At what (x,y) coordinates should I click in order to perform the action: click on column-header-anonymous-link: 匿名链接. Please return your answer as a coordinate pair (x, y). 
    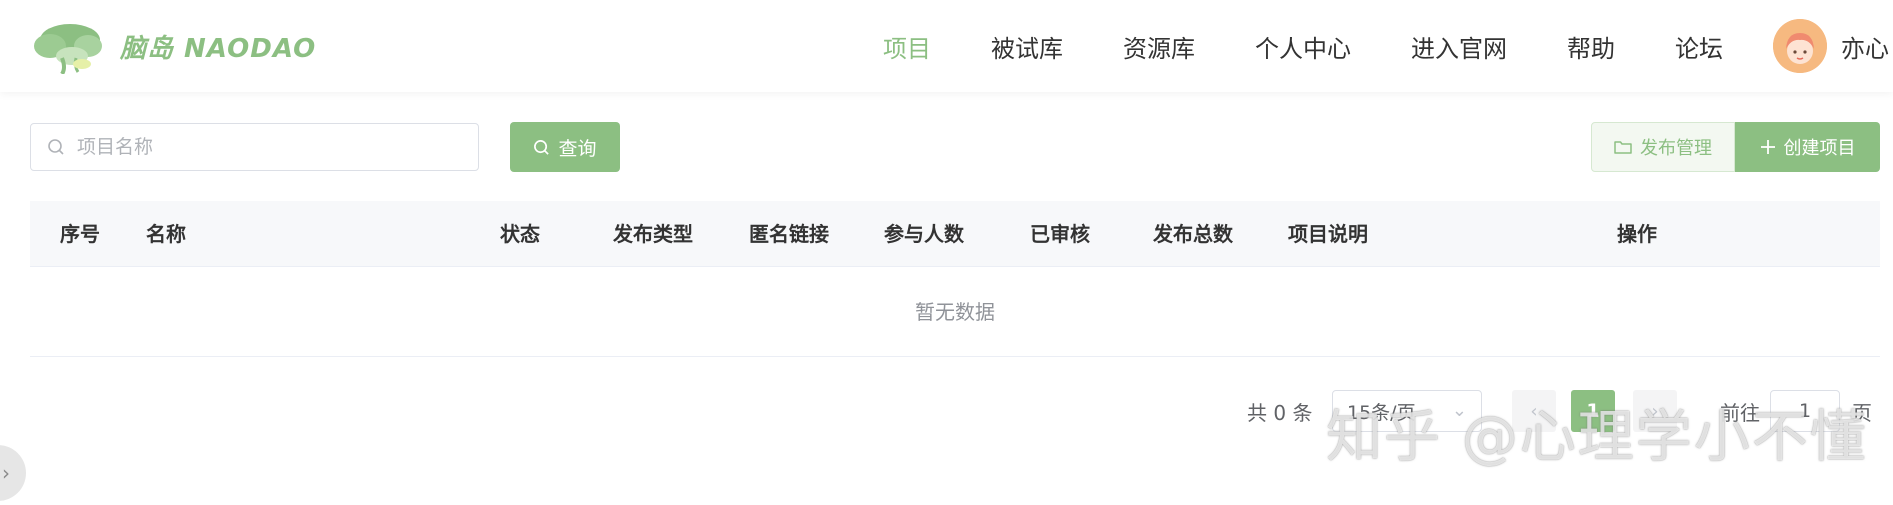
    Looking at the image, I should click on (789, 234).